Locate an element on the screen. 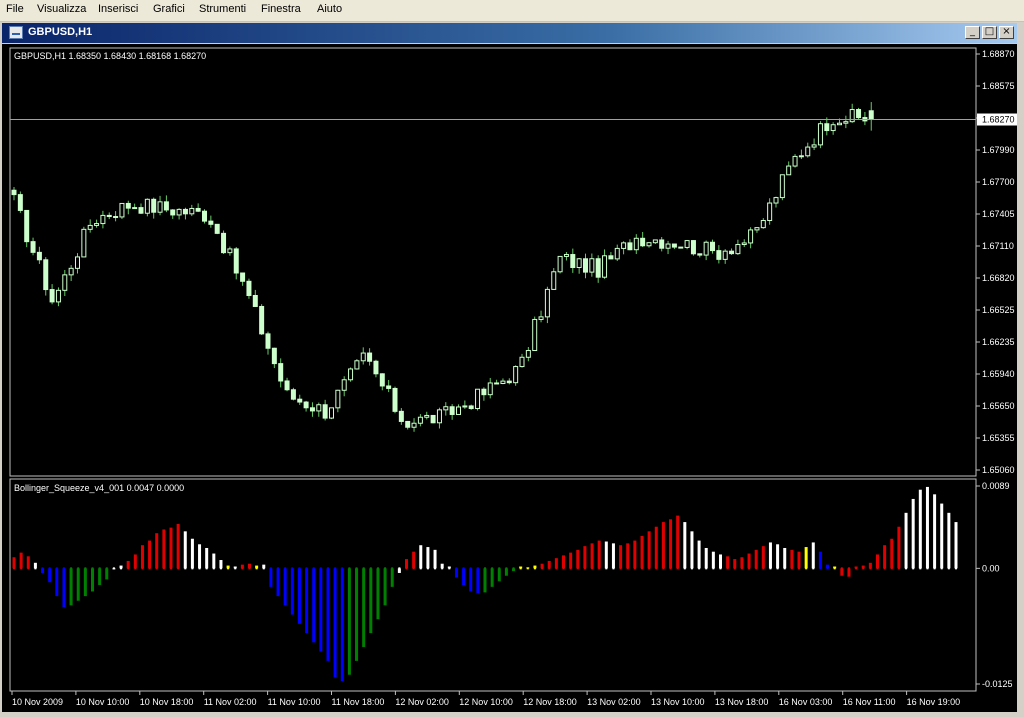 The width and height of the screenshot is (1024, 717). price-label: 1.65060 is located at coordinates (998, 470).